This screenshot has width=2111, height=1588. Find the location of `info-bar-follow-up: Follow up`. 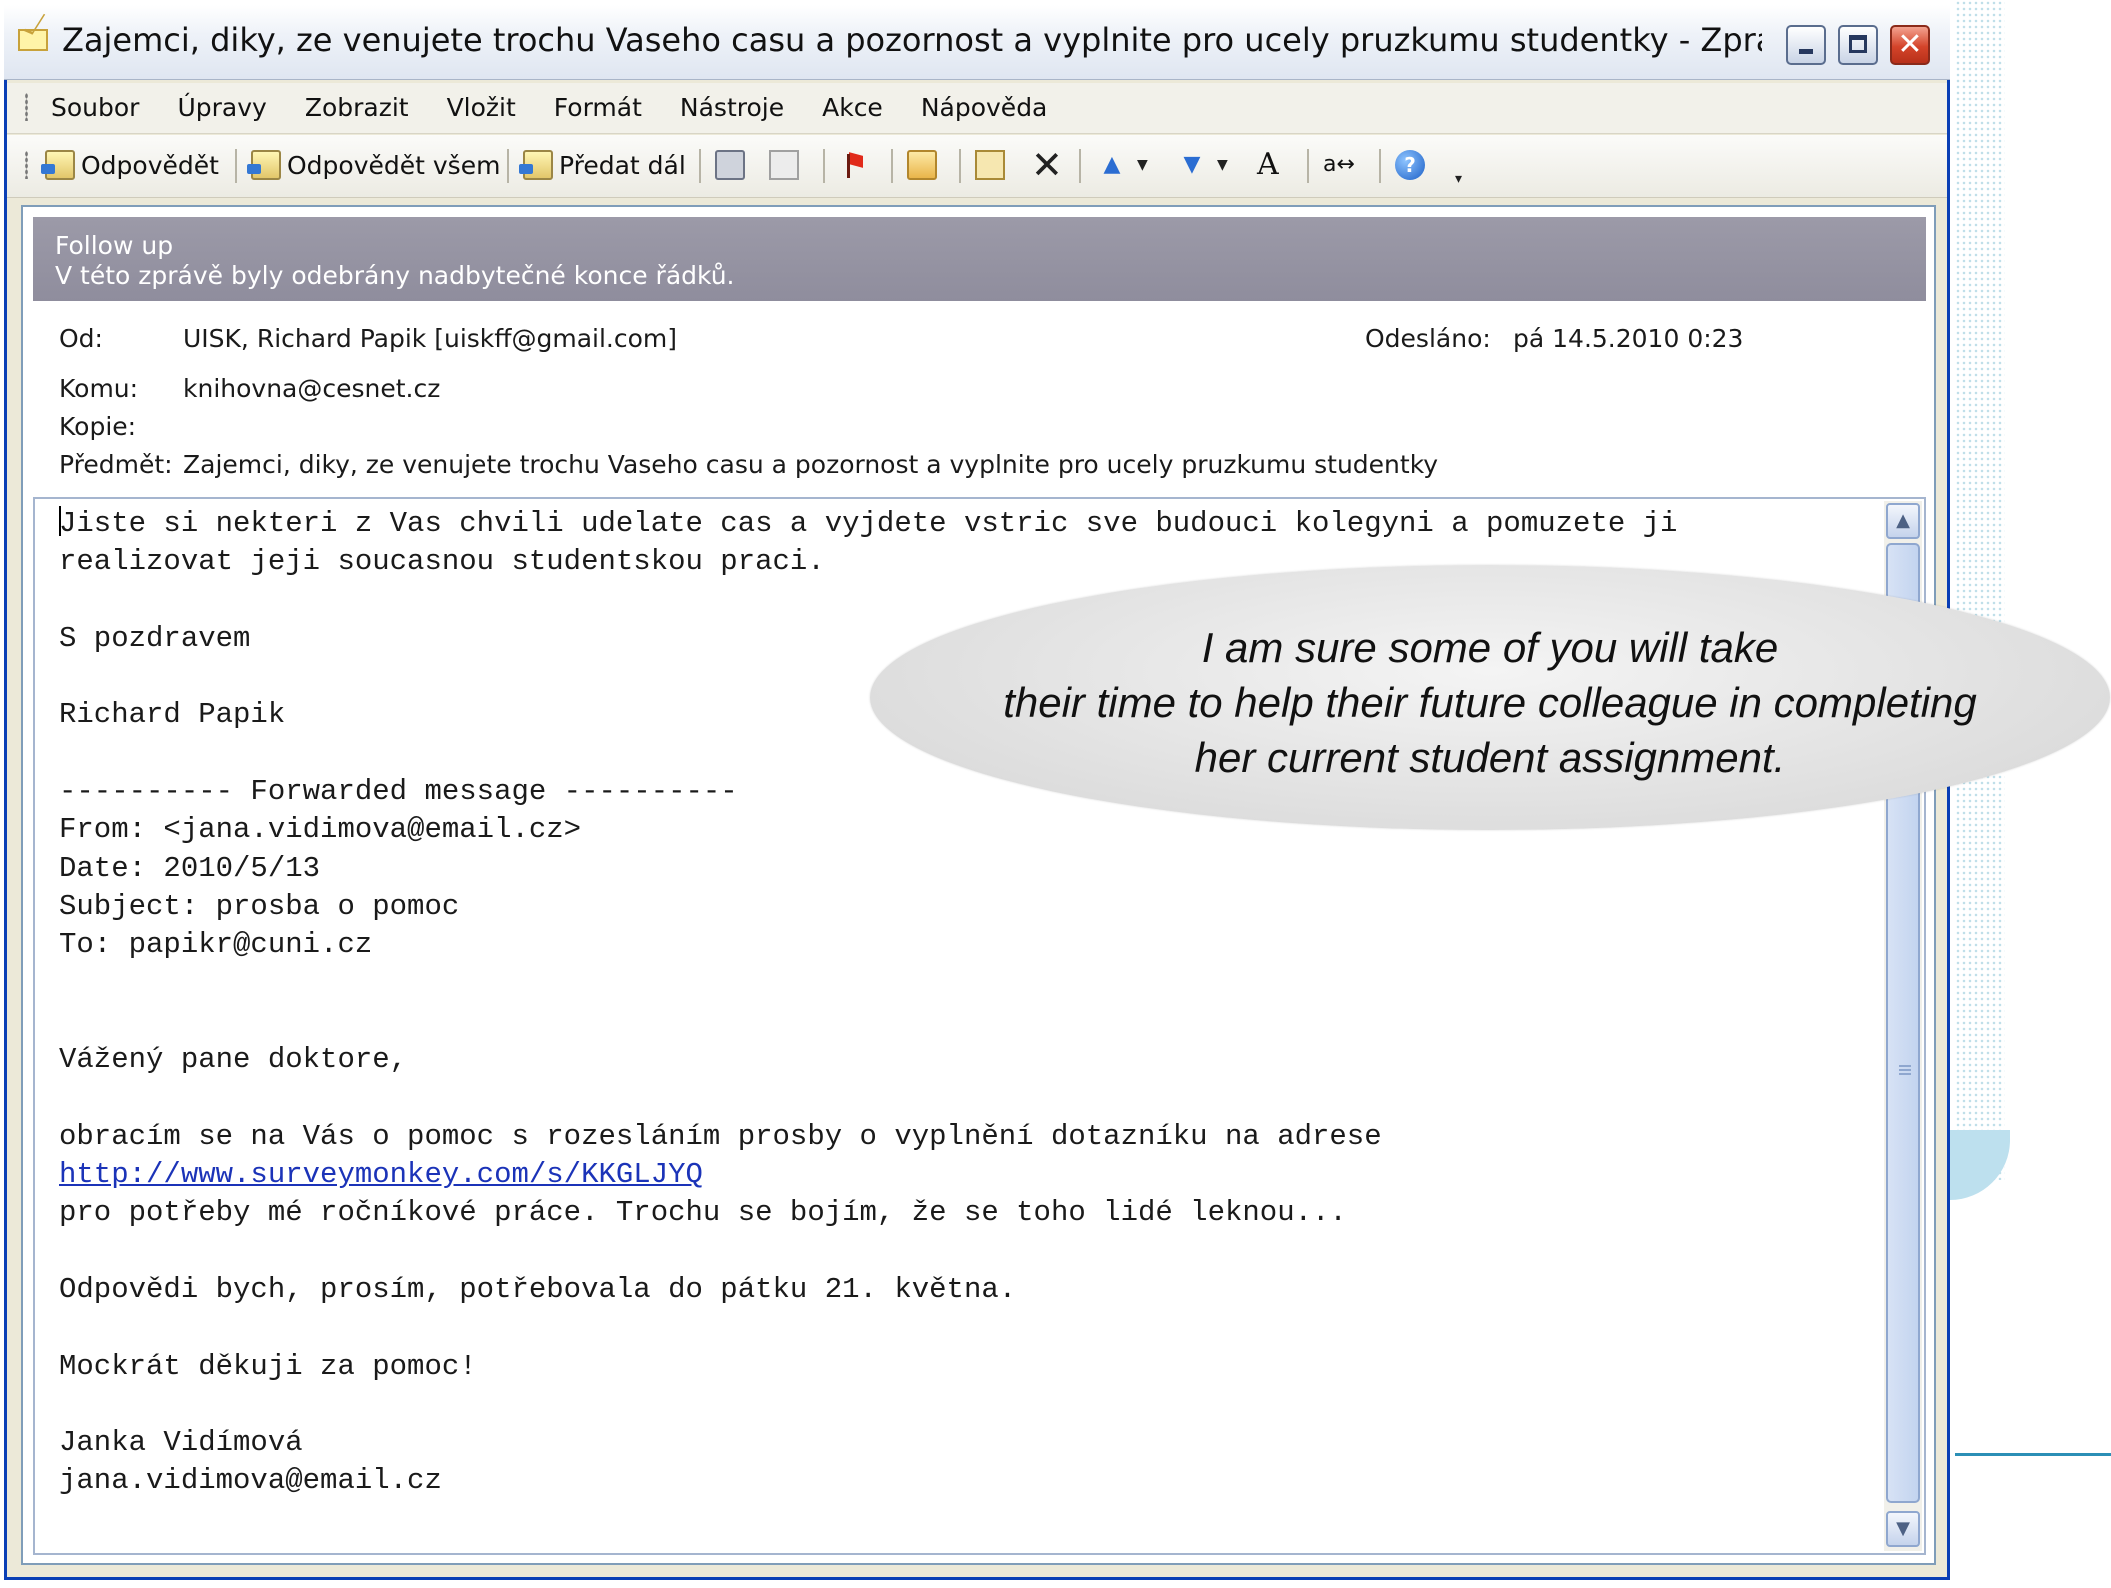

info-bar-follow-up: Follow up is located at coordinates (114, 245).